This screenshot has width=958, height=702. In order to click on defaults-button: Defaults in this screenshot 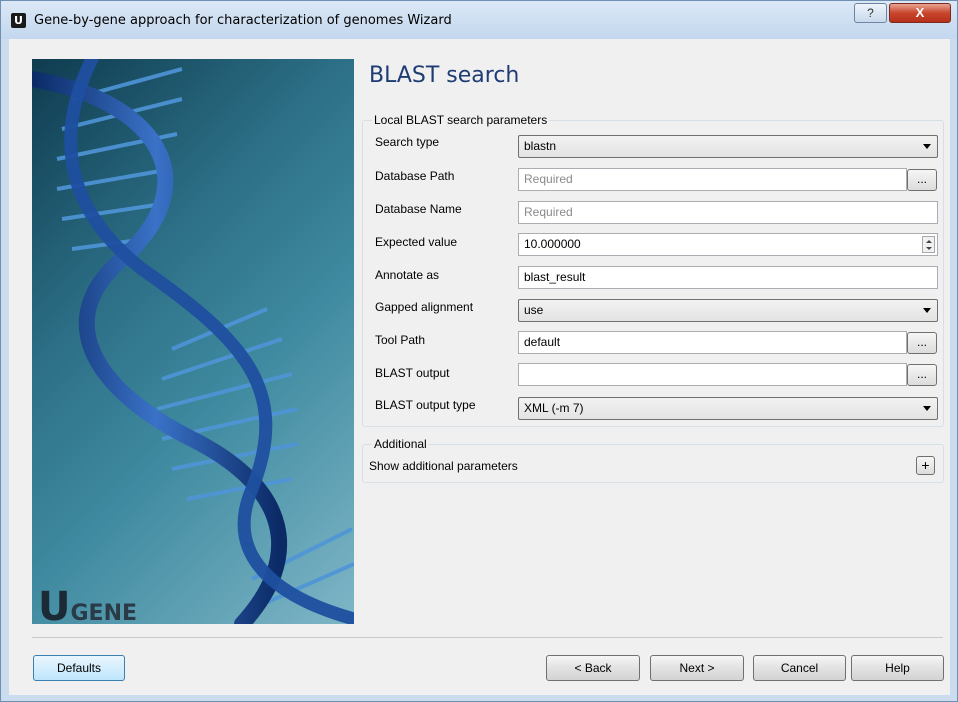, I will do `click(79, 668)`.